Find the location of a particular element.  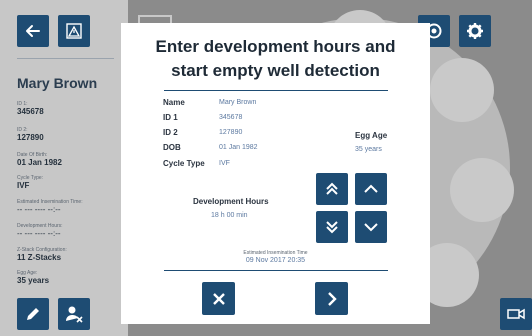

edit-button is located at coordinates (33, 314).